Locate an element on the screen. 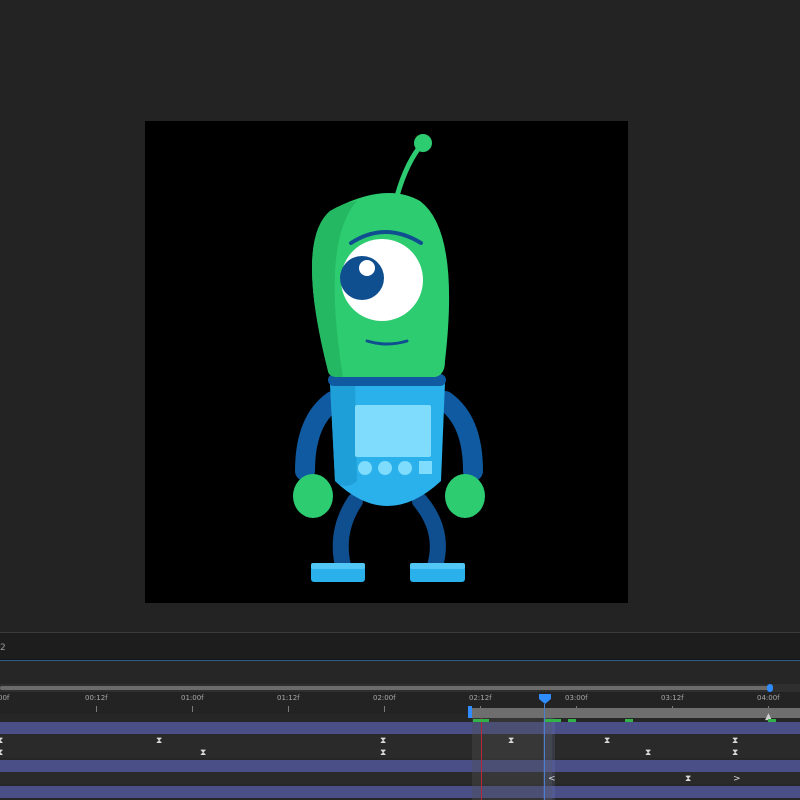 Image resolution: width=800 pixels, height=800 pixels. ruler-label-3: 01:12f is located at coordinates (288, 698).